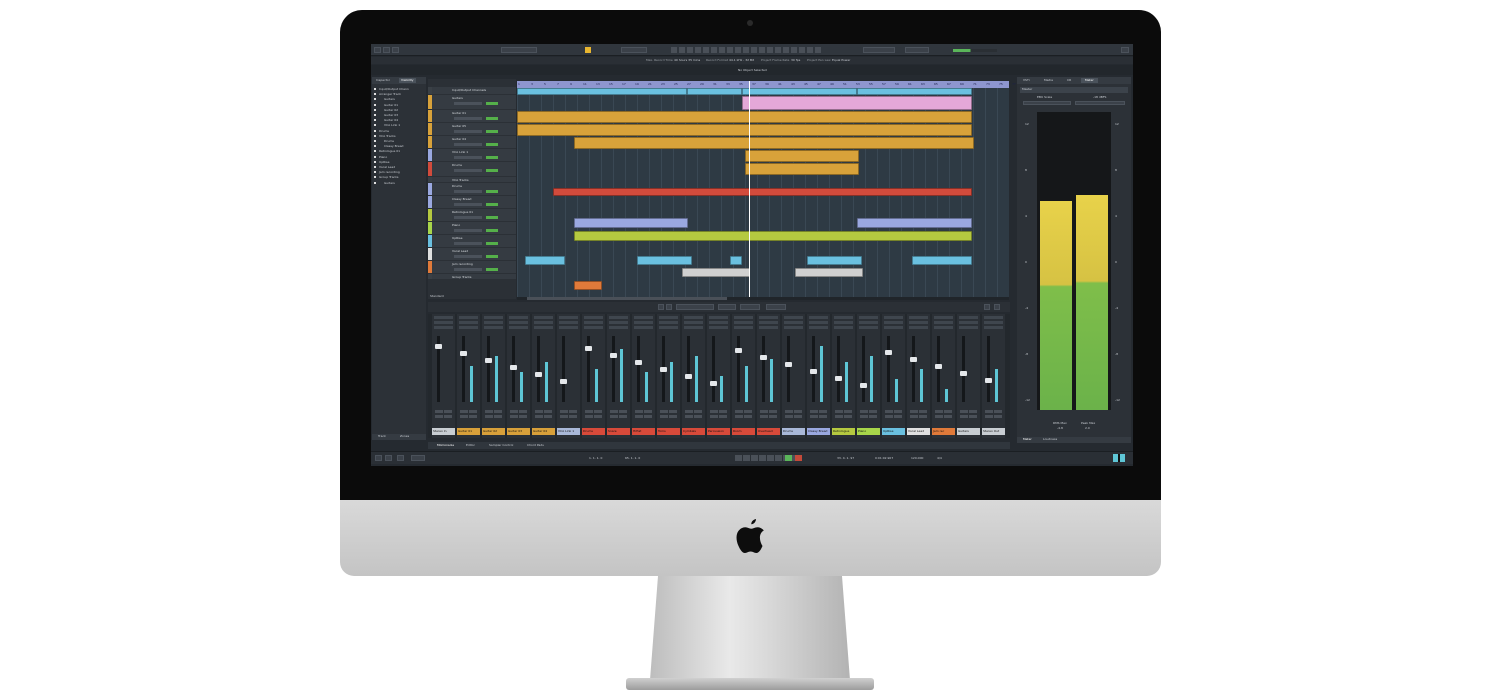 Image resolution: width=1500 pixels, height=700 pixels. I want to click on track-header: VCA Tracks, so click(472, 179).